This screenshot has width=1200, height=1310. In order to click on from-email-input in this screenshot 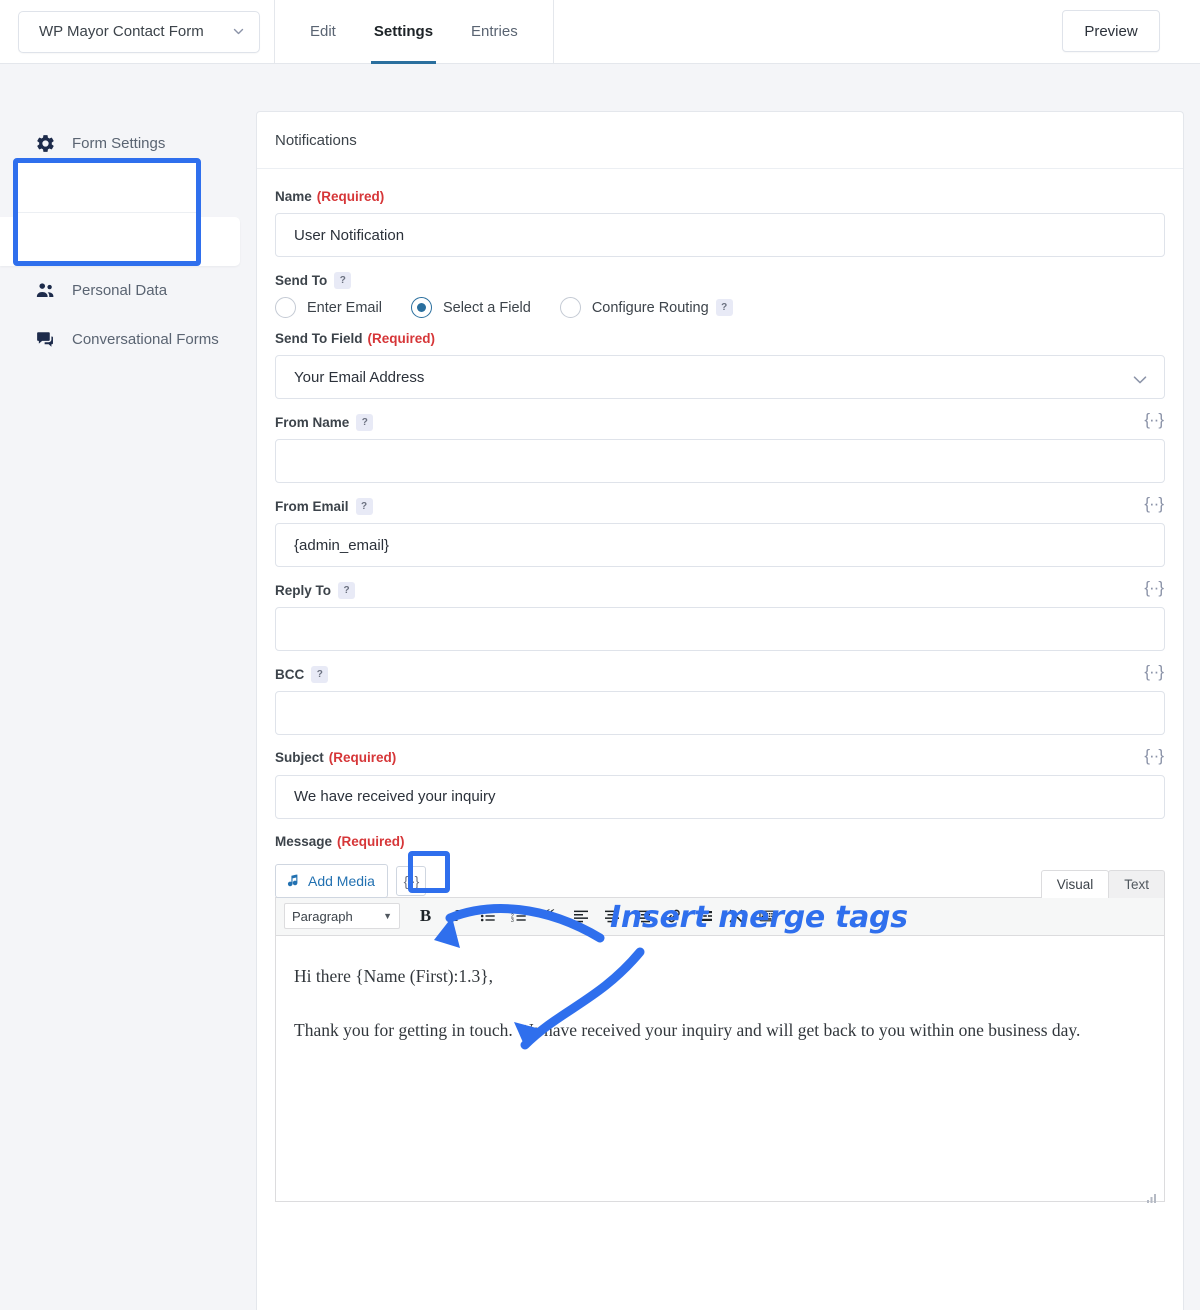, I will do `click(720, 545)`.